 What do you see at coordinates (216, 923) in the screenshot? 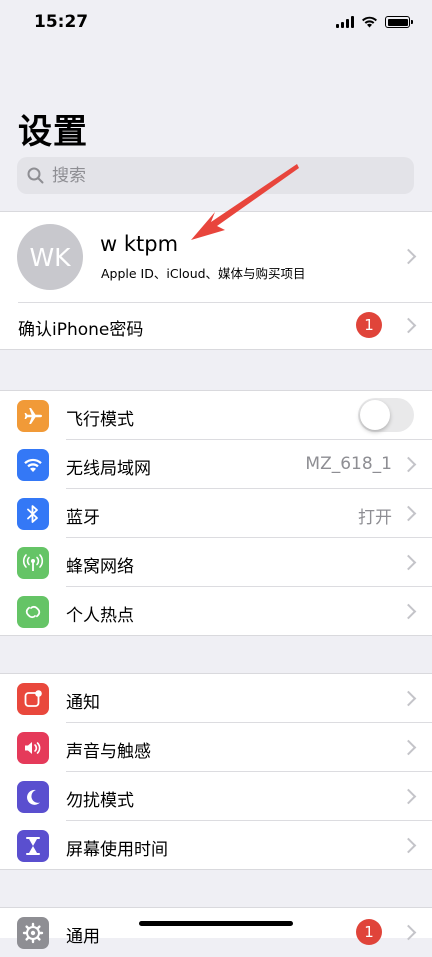
I see `home-indicator` at bounding box center [216, 923].